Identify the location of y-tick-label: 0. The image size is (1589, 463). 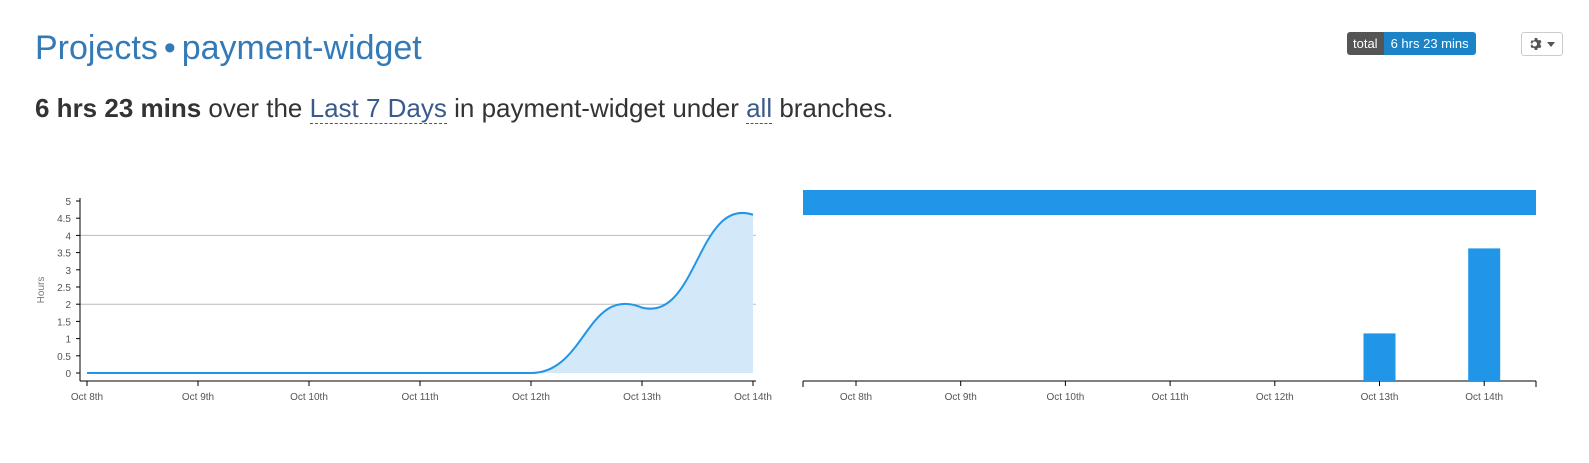
(68, 374).